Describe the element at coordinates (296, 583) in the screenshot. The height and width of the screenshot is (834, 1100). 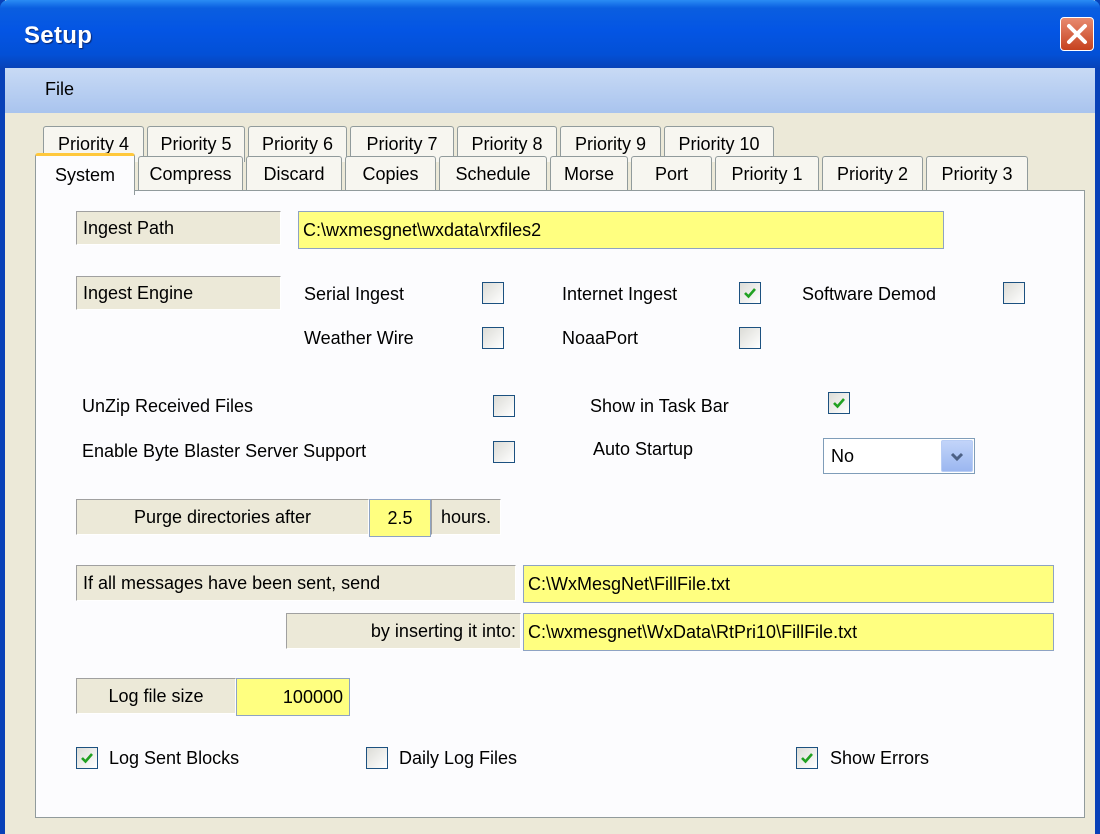
I see `fill-file-label: If all messages have been sent, send` at that location.